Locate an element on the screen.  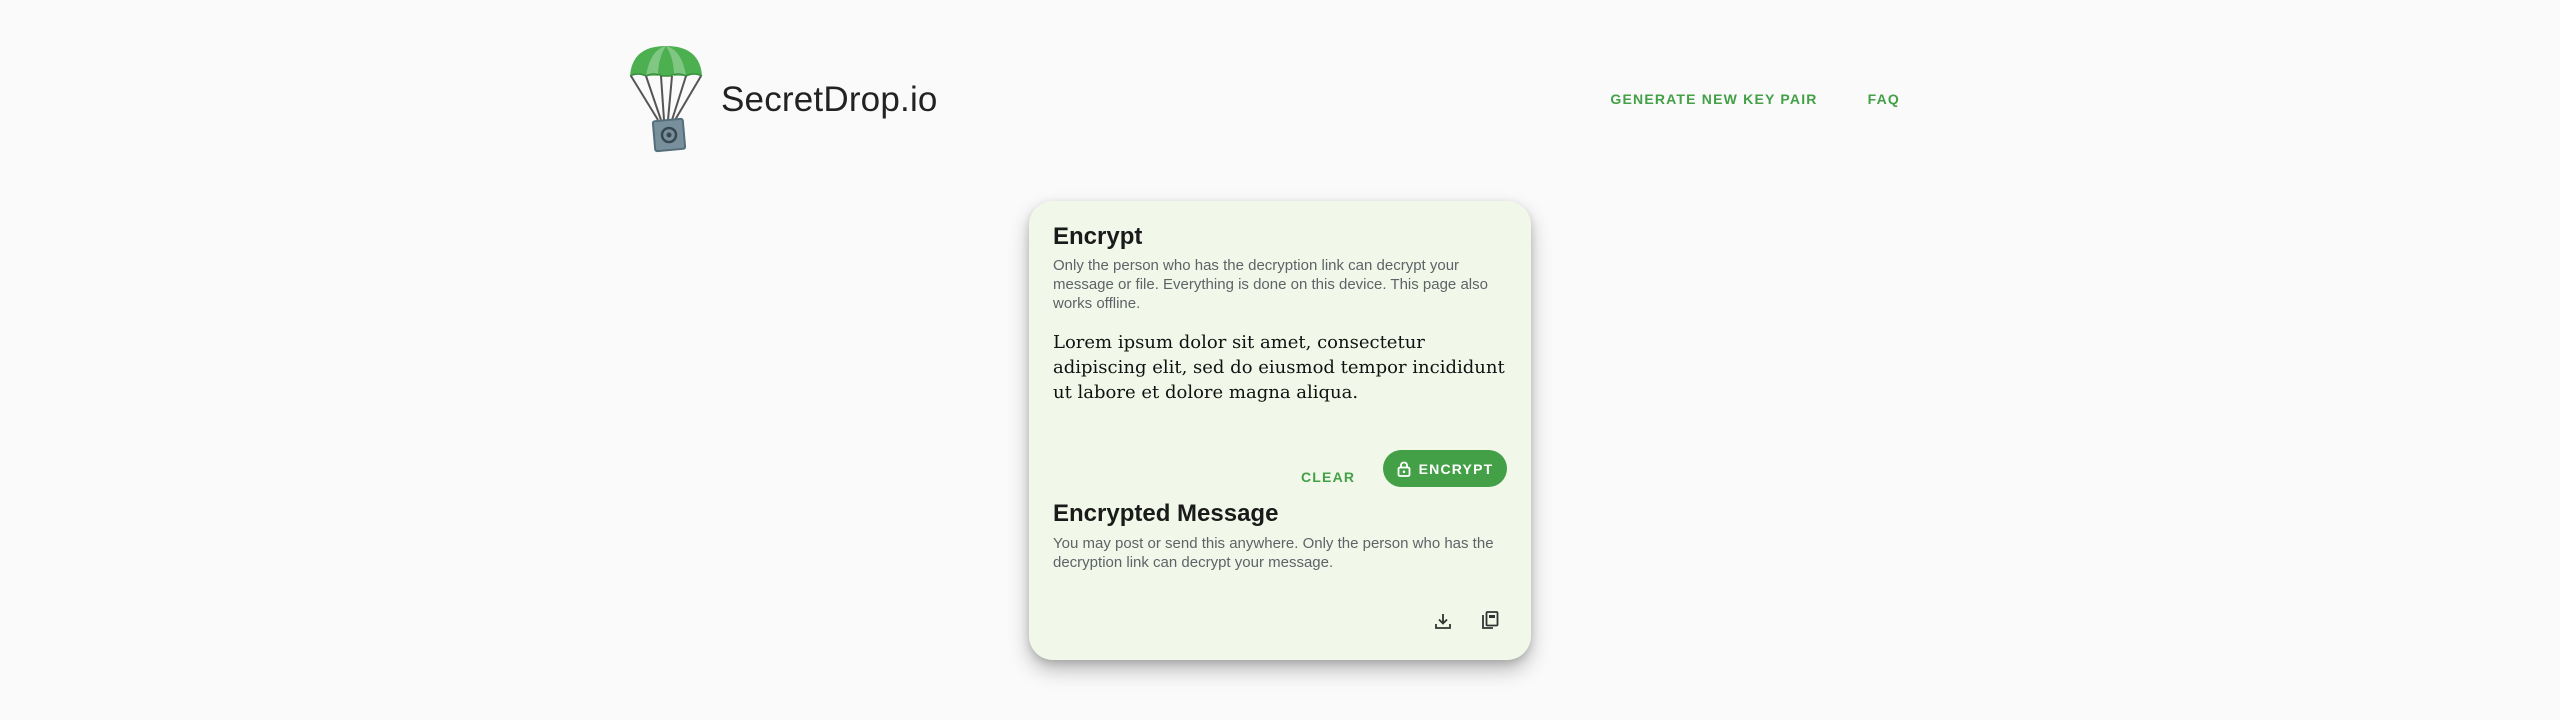
download-button is located at coordinates (1443, 621).